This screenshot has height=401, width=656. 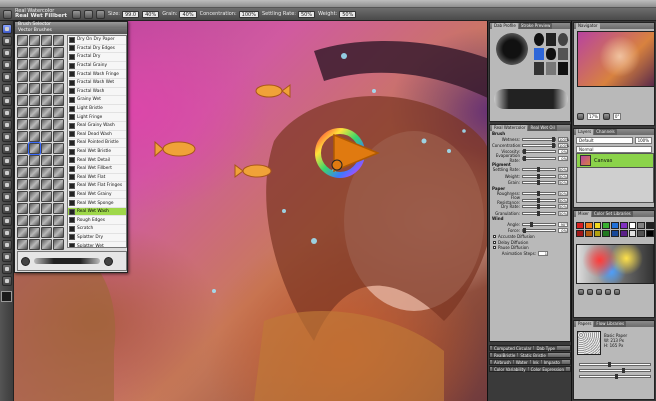 I want to click on brush-variant-item: Real Pointed Bristle, so click(x=97, y=143).